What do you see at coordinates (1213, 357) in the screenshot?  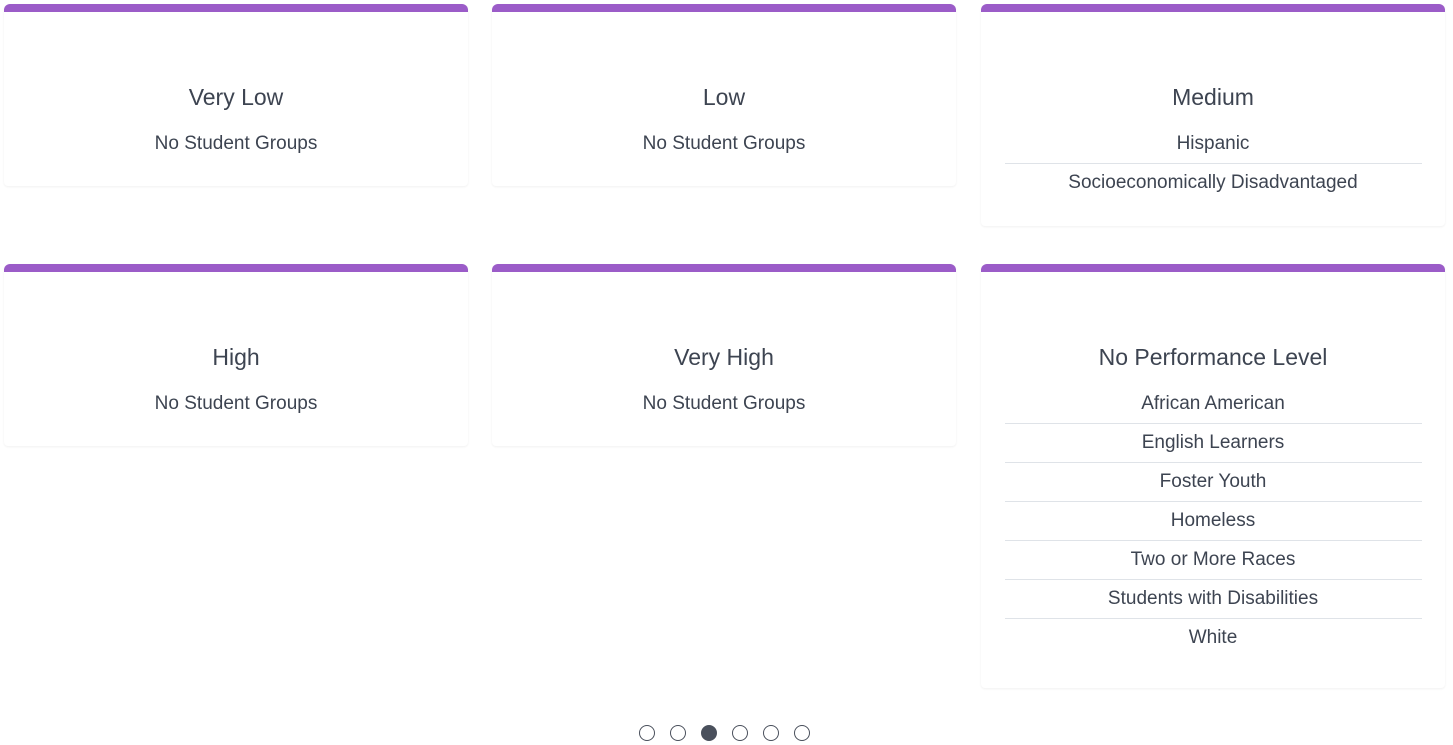 I see `card-title: No Performance Level` at bounding box center [1213, 357].